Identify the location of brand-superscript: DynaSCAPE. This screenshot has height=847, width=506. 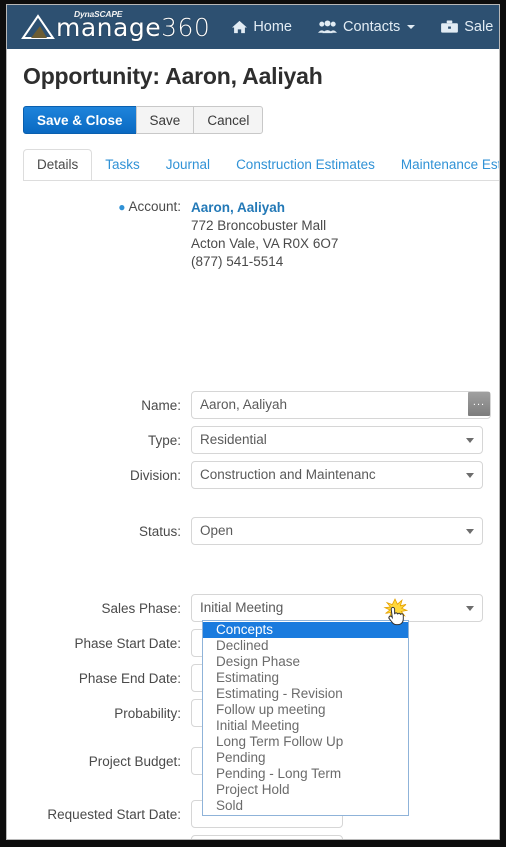
(98, 14).